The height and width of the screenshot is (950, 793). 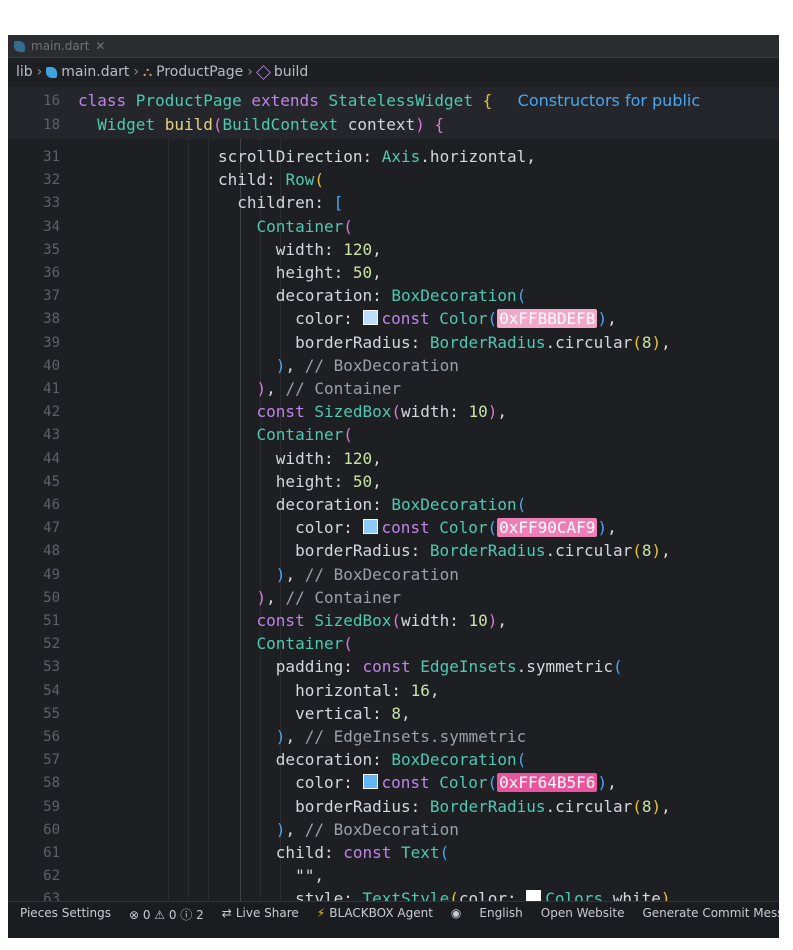 I want to click on status-language: English, so click(x=500, y=913).